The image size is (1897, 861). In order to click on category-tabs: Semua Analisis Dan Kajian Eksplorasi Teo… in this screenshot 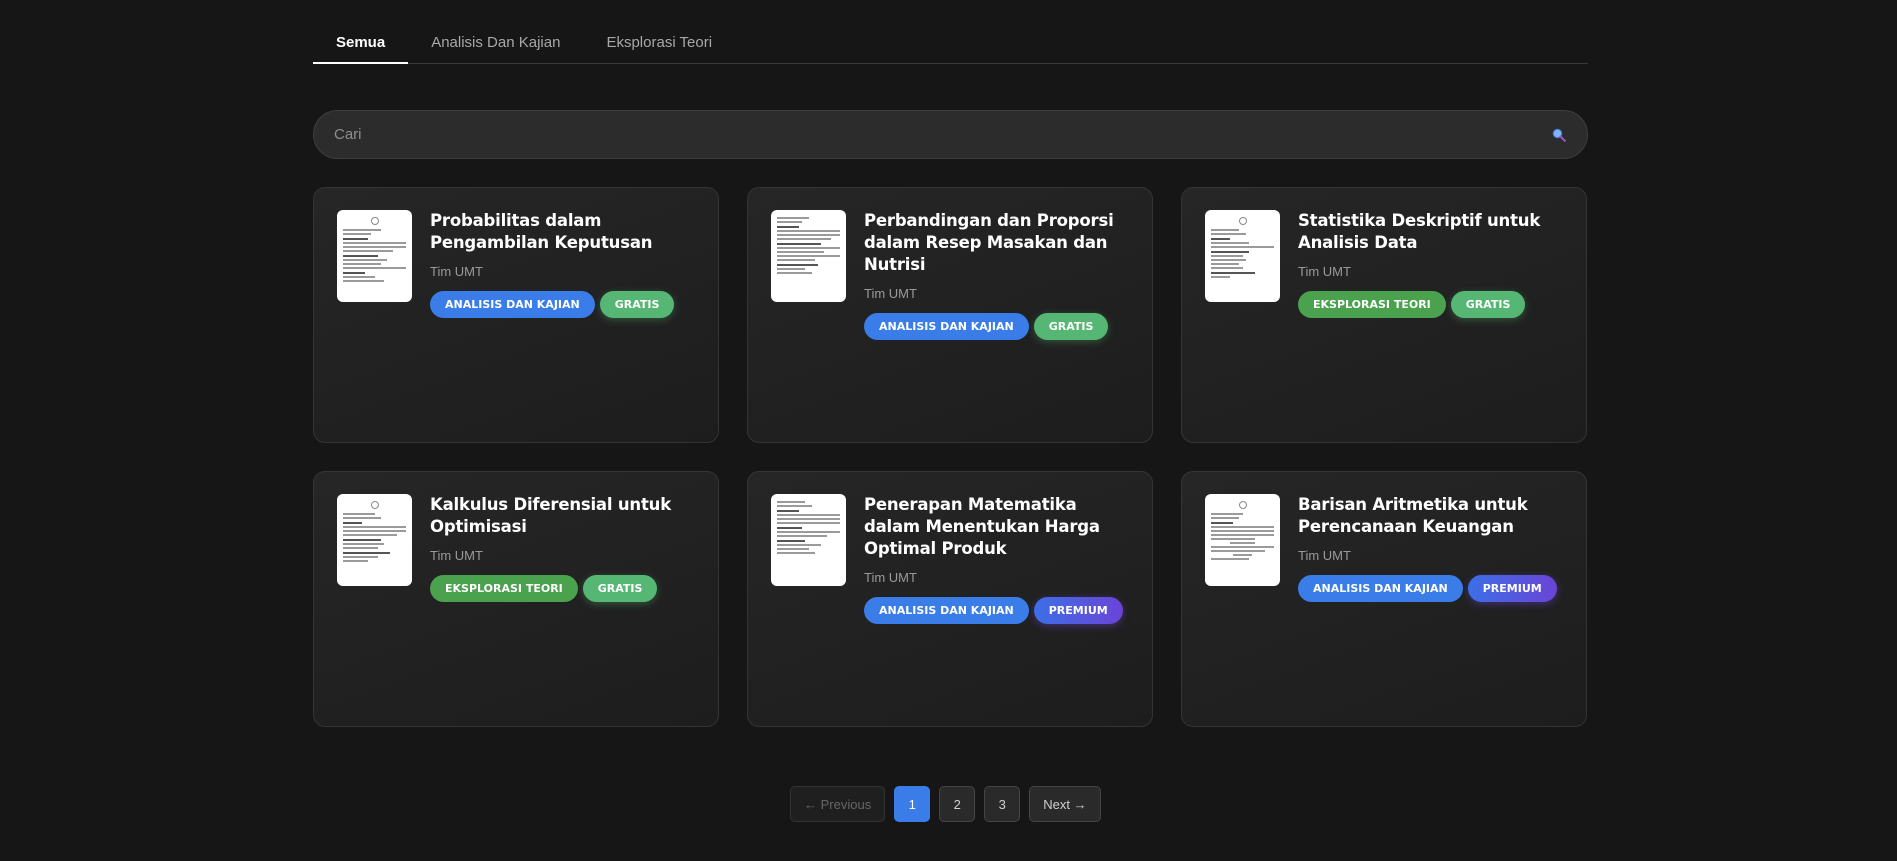, I will do `click(950, 32)`.